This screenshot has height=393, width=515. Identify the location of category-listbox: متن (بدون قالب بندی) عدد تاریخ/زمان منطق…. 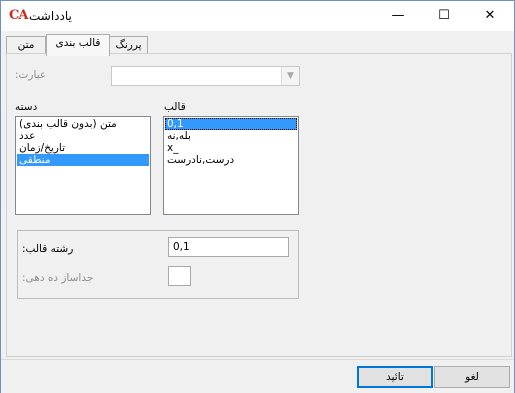
(83, 165).